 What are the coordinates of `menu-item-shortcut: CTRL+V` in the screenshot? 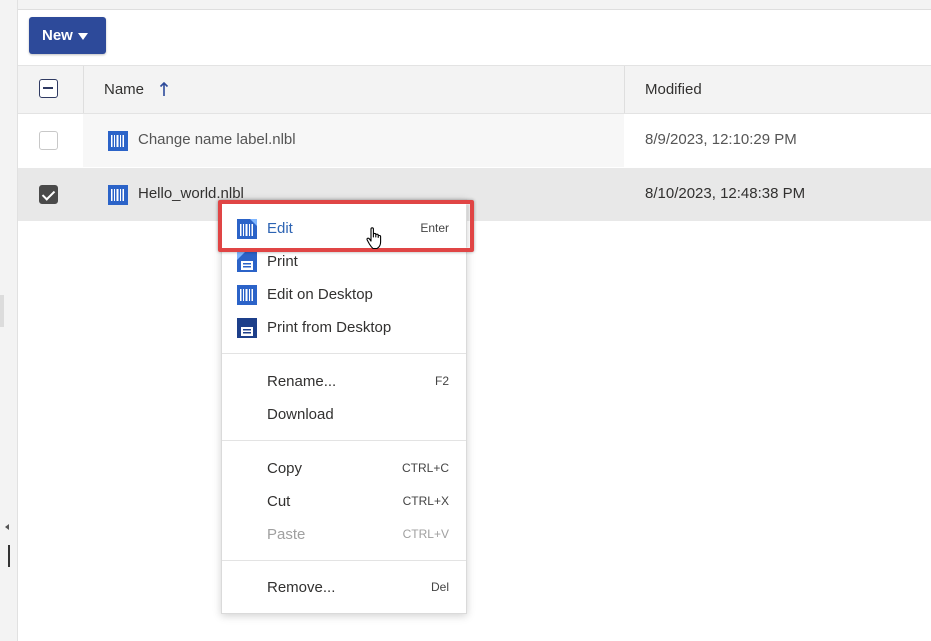 It's located at (425, 534).